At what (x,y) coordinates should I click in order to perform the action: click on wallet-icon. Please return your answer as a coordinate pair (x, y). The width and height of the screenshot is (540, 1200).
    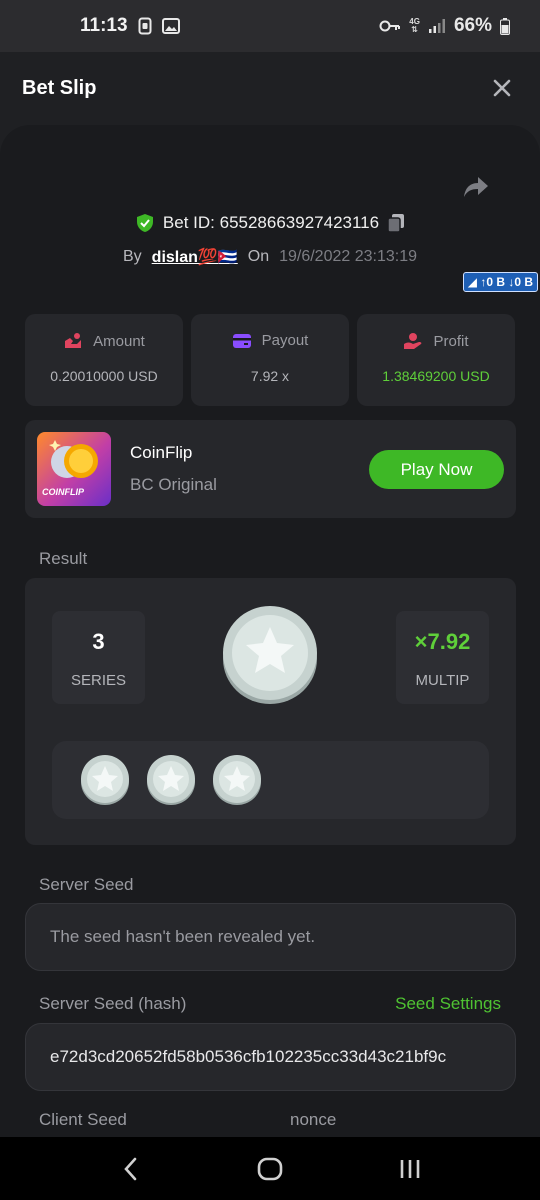
    Looking at the image, I should click on (241, 340).